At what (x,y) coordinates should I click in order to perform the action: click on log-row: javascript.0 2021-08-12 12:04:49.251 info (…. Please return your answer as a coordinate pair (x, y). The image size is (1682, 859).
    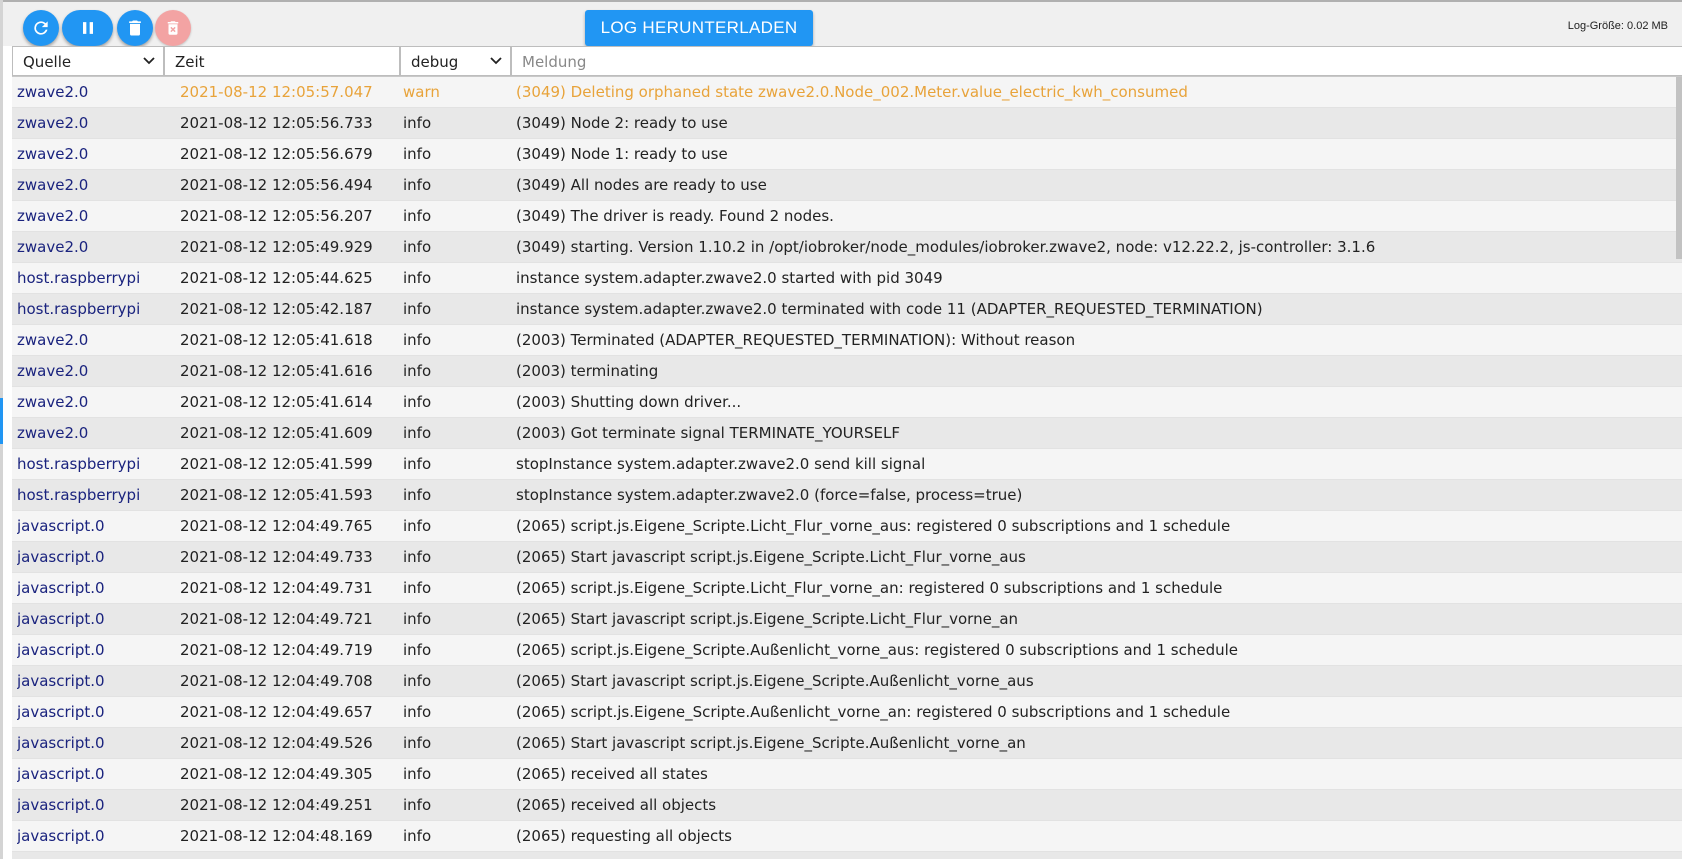
    Looking at the image, I should click on (847, 805).